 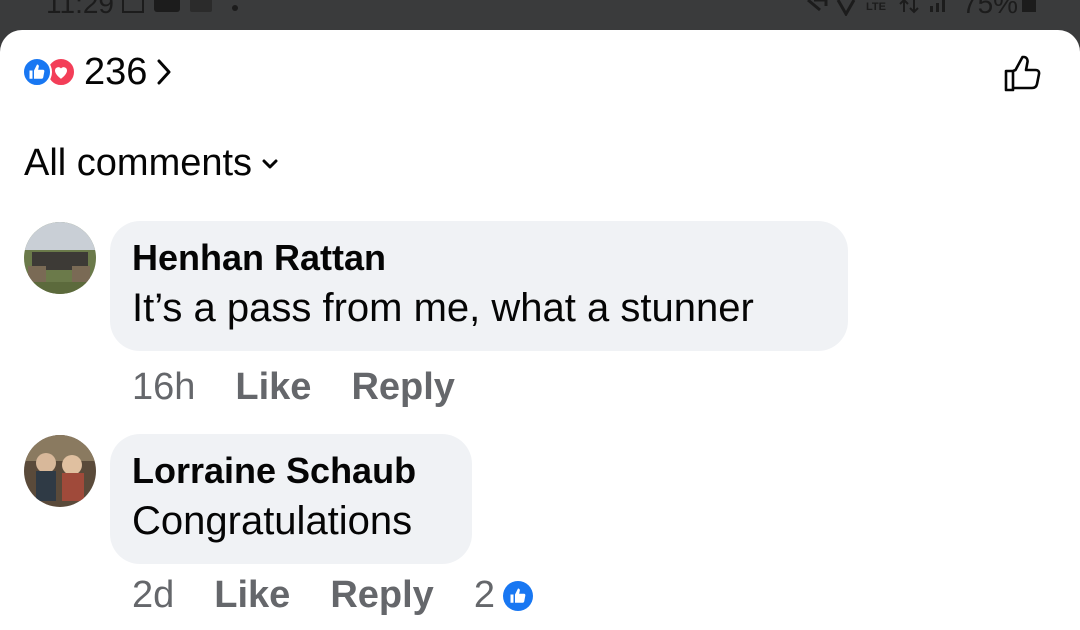 I want to click on lte-icon: LTE, so click(x=879, y=9).